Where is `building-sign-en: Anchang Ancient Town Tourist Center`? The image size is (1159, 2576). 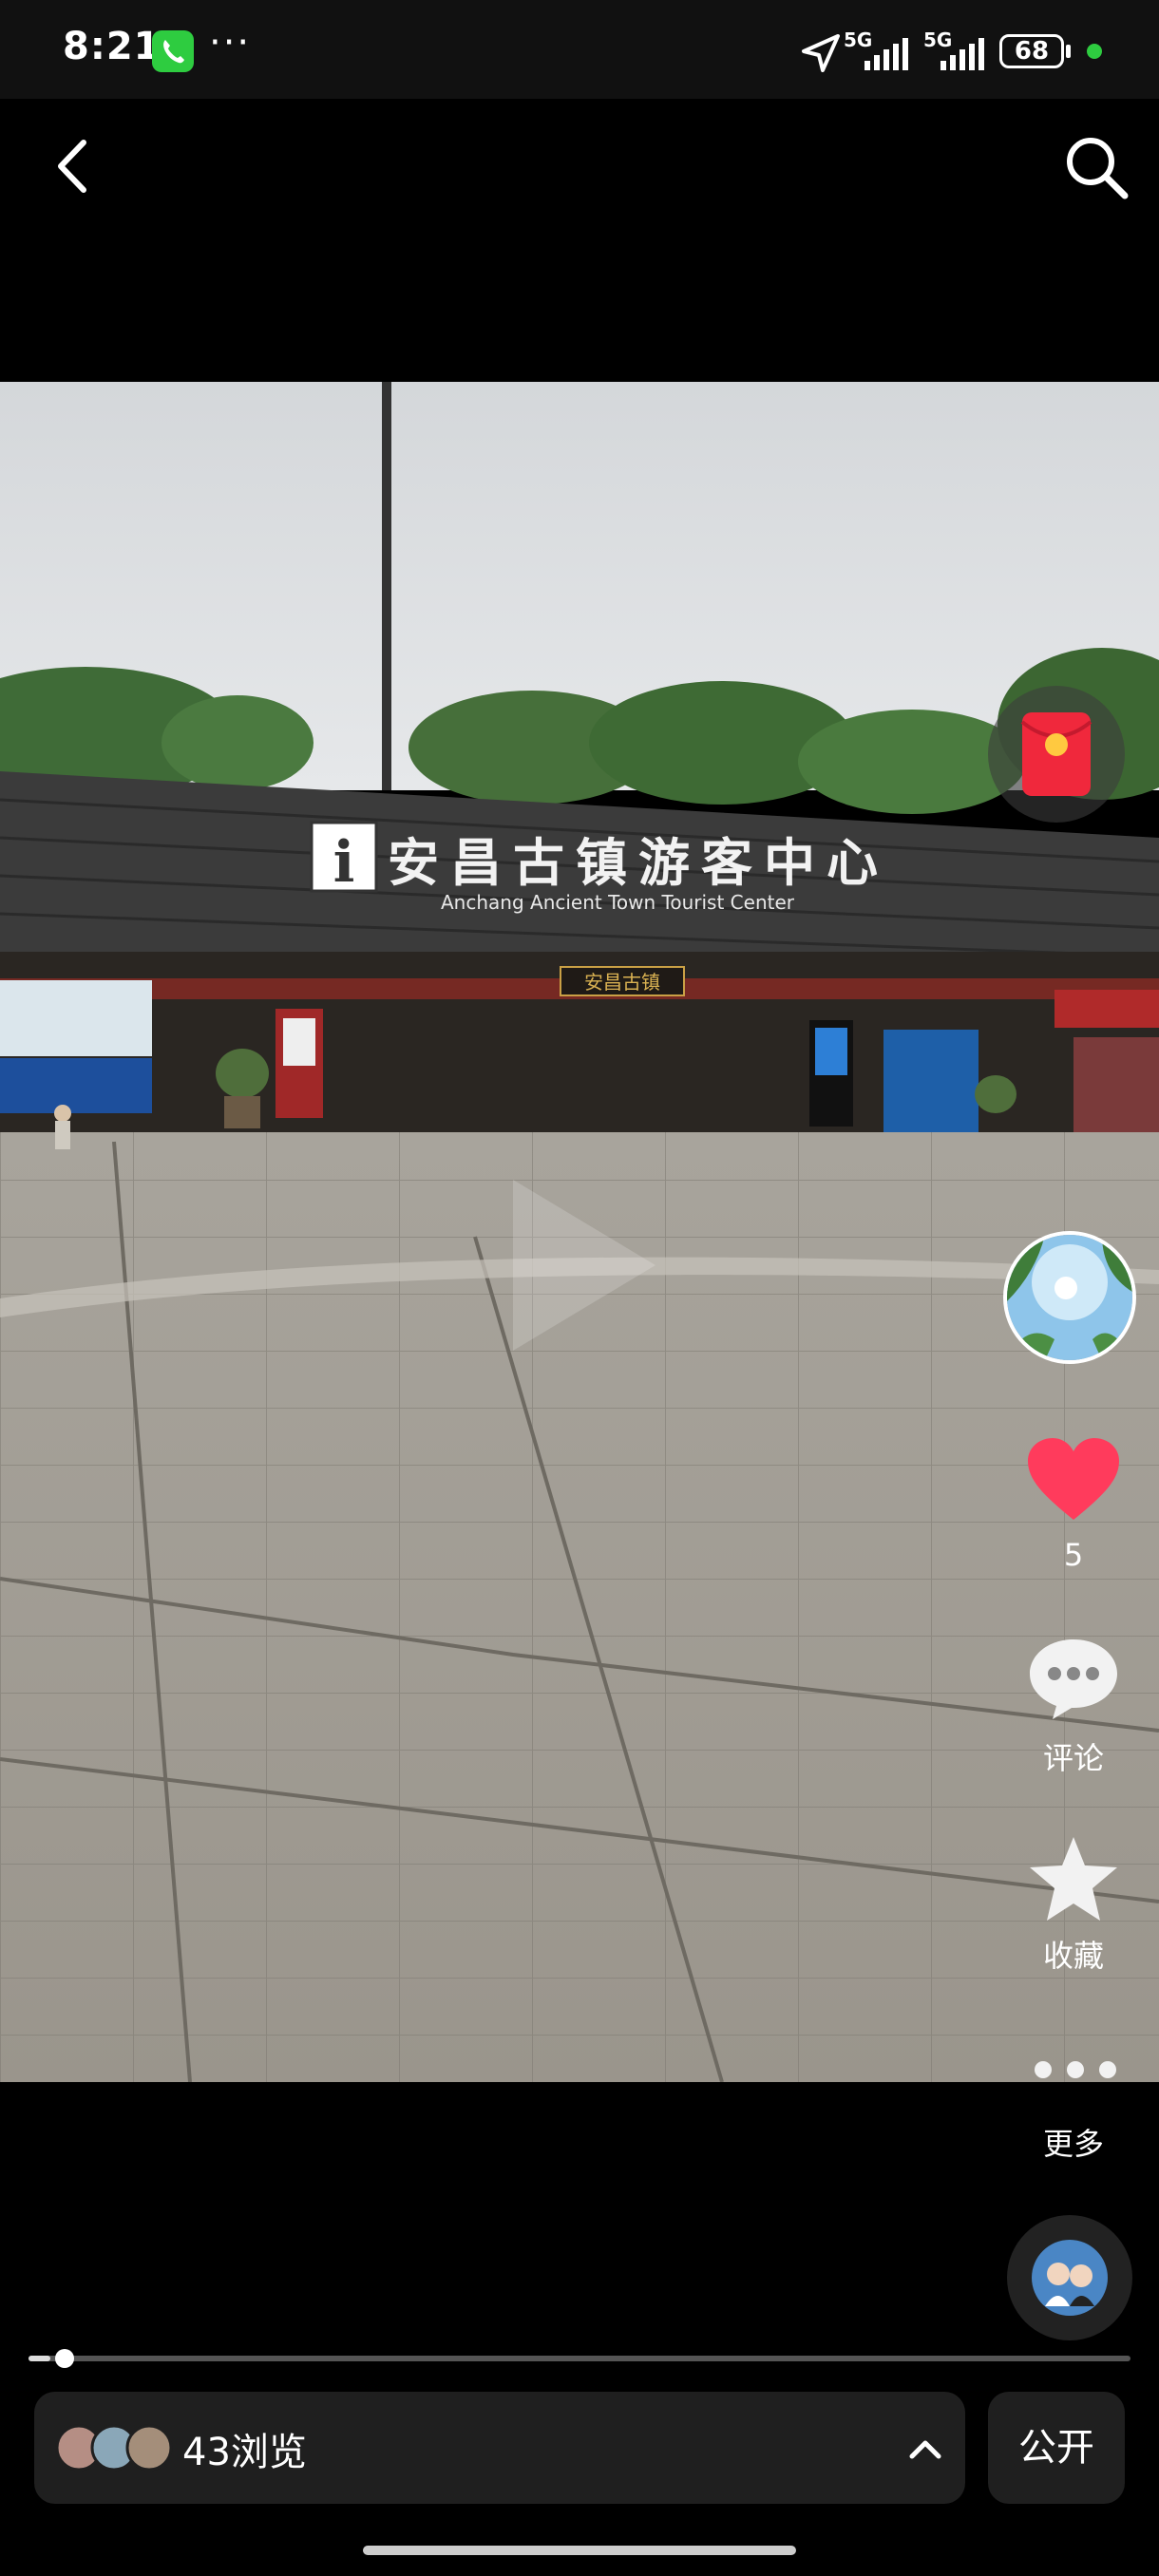
building-sign-en: Anchang Ancient Town Tourist Center is located at coordinates (618, 902).